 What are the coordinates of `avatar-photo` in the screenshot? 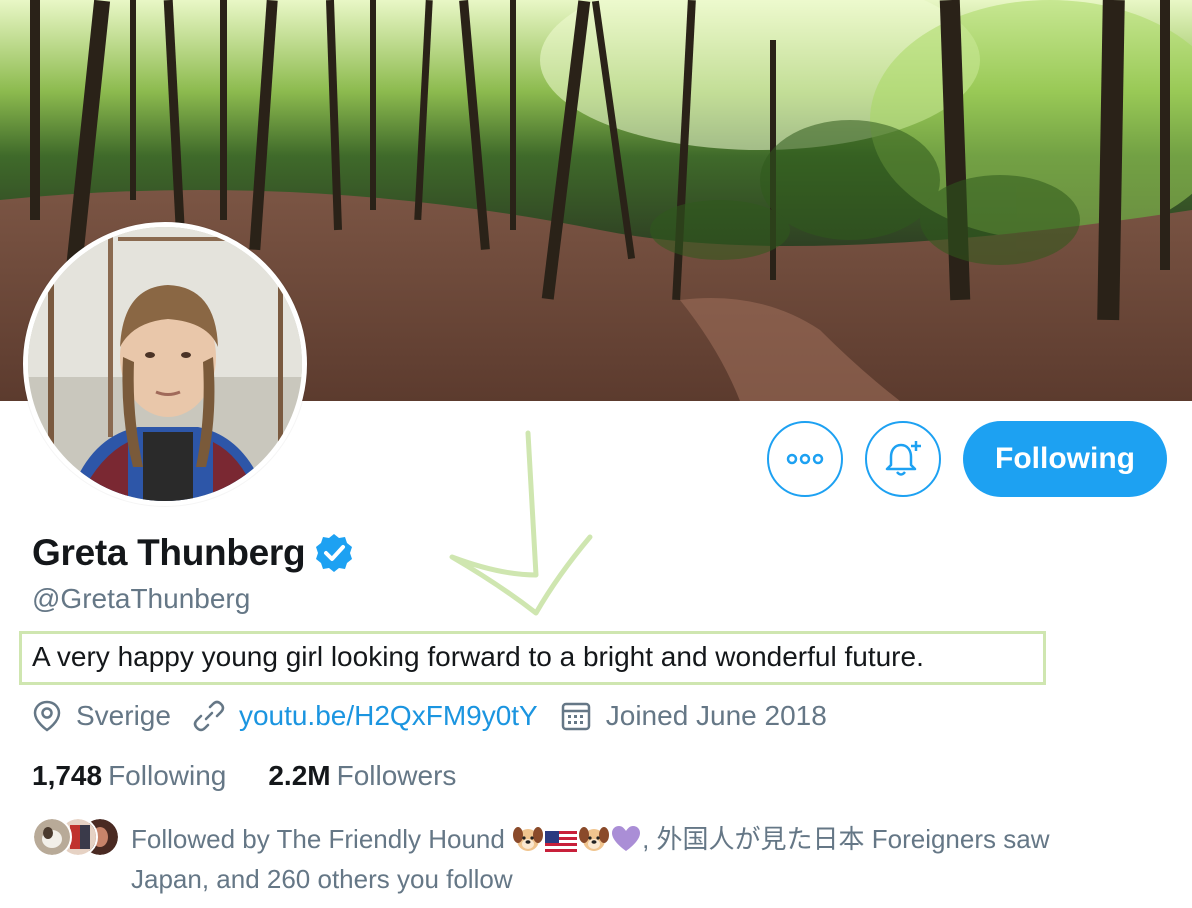 It's located at (165, 364).